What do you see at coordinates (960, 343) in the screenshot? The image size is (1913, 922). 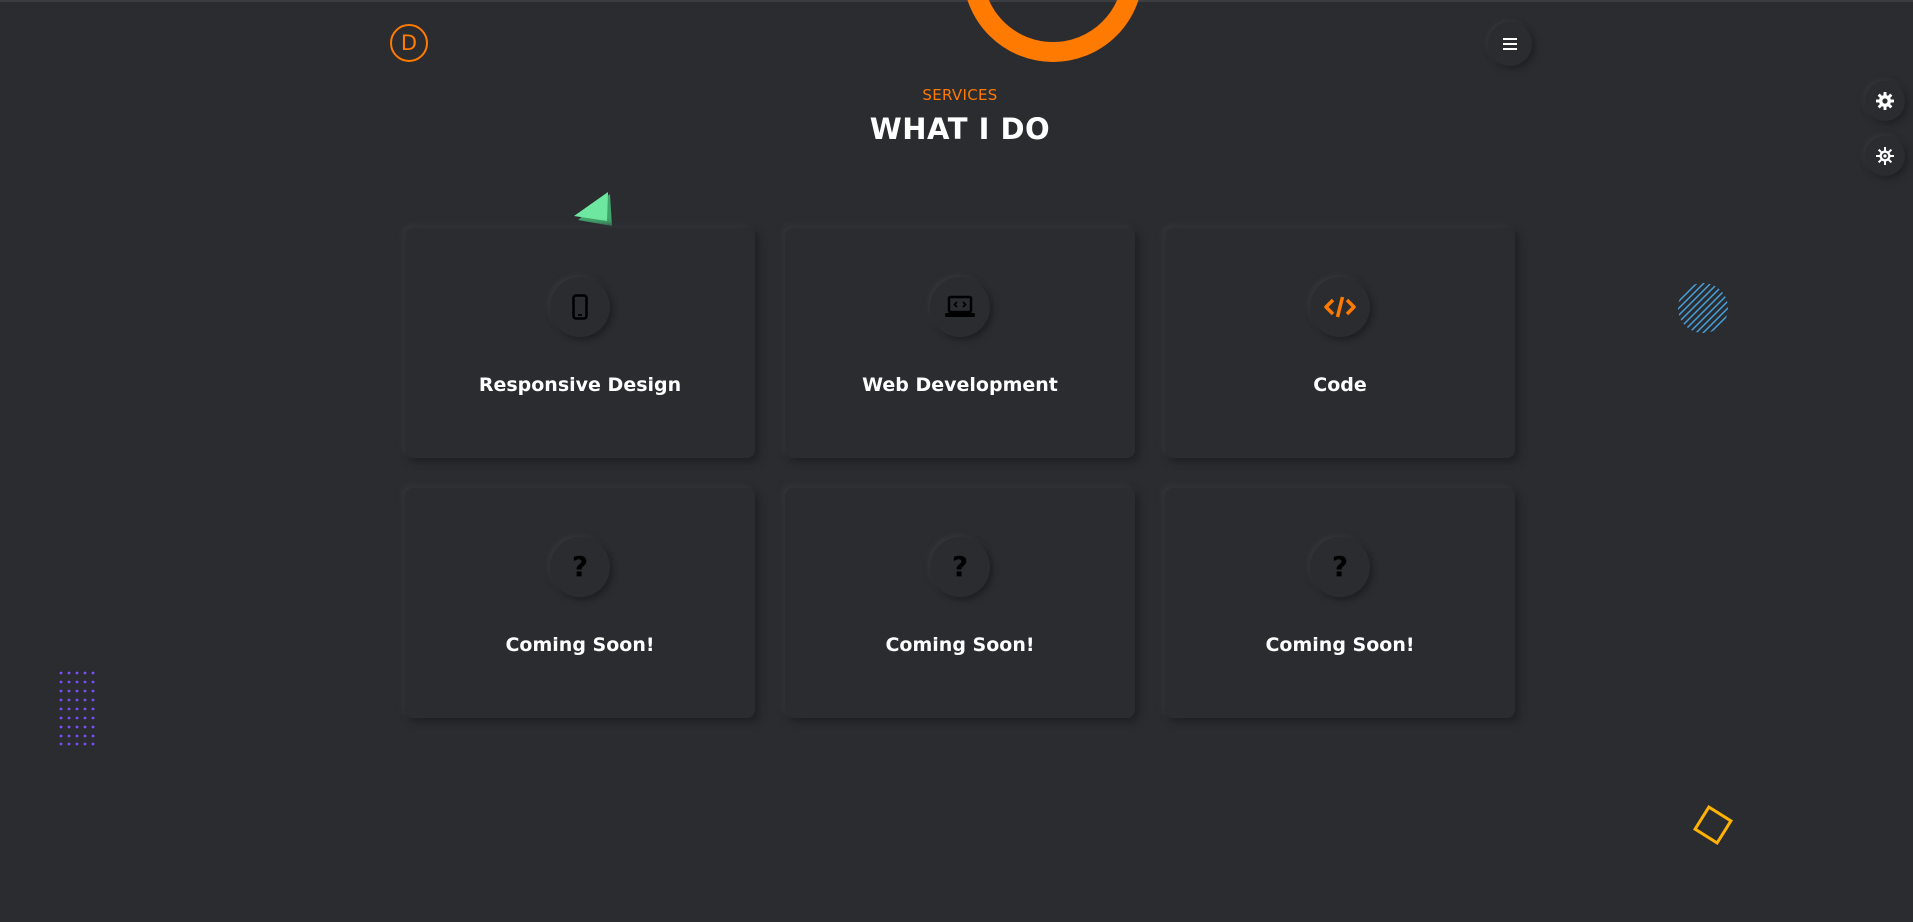 I see `service-card-web-development: Web Development` at bounding box center [960, 343].